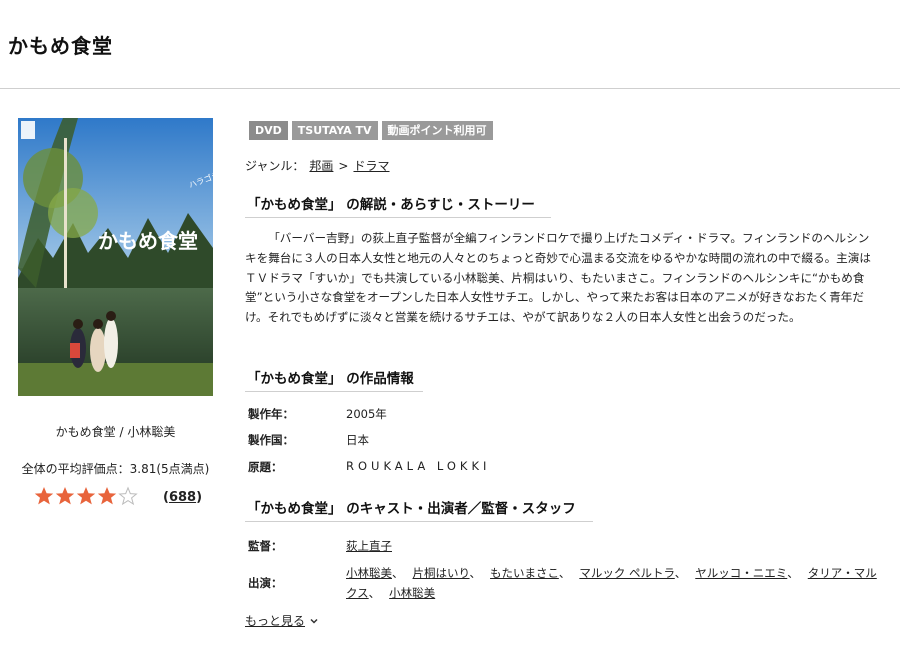 The height and width of the screenshot is (657, 900). Describe the element at coordinates (115, 432) in the screenshot. I see `poster-caption: かもめ食堂 / 小林聡美` at that location.